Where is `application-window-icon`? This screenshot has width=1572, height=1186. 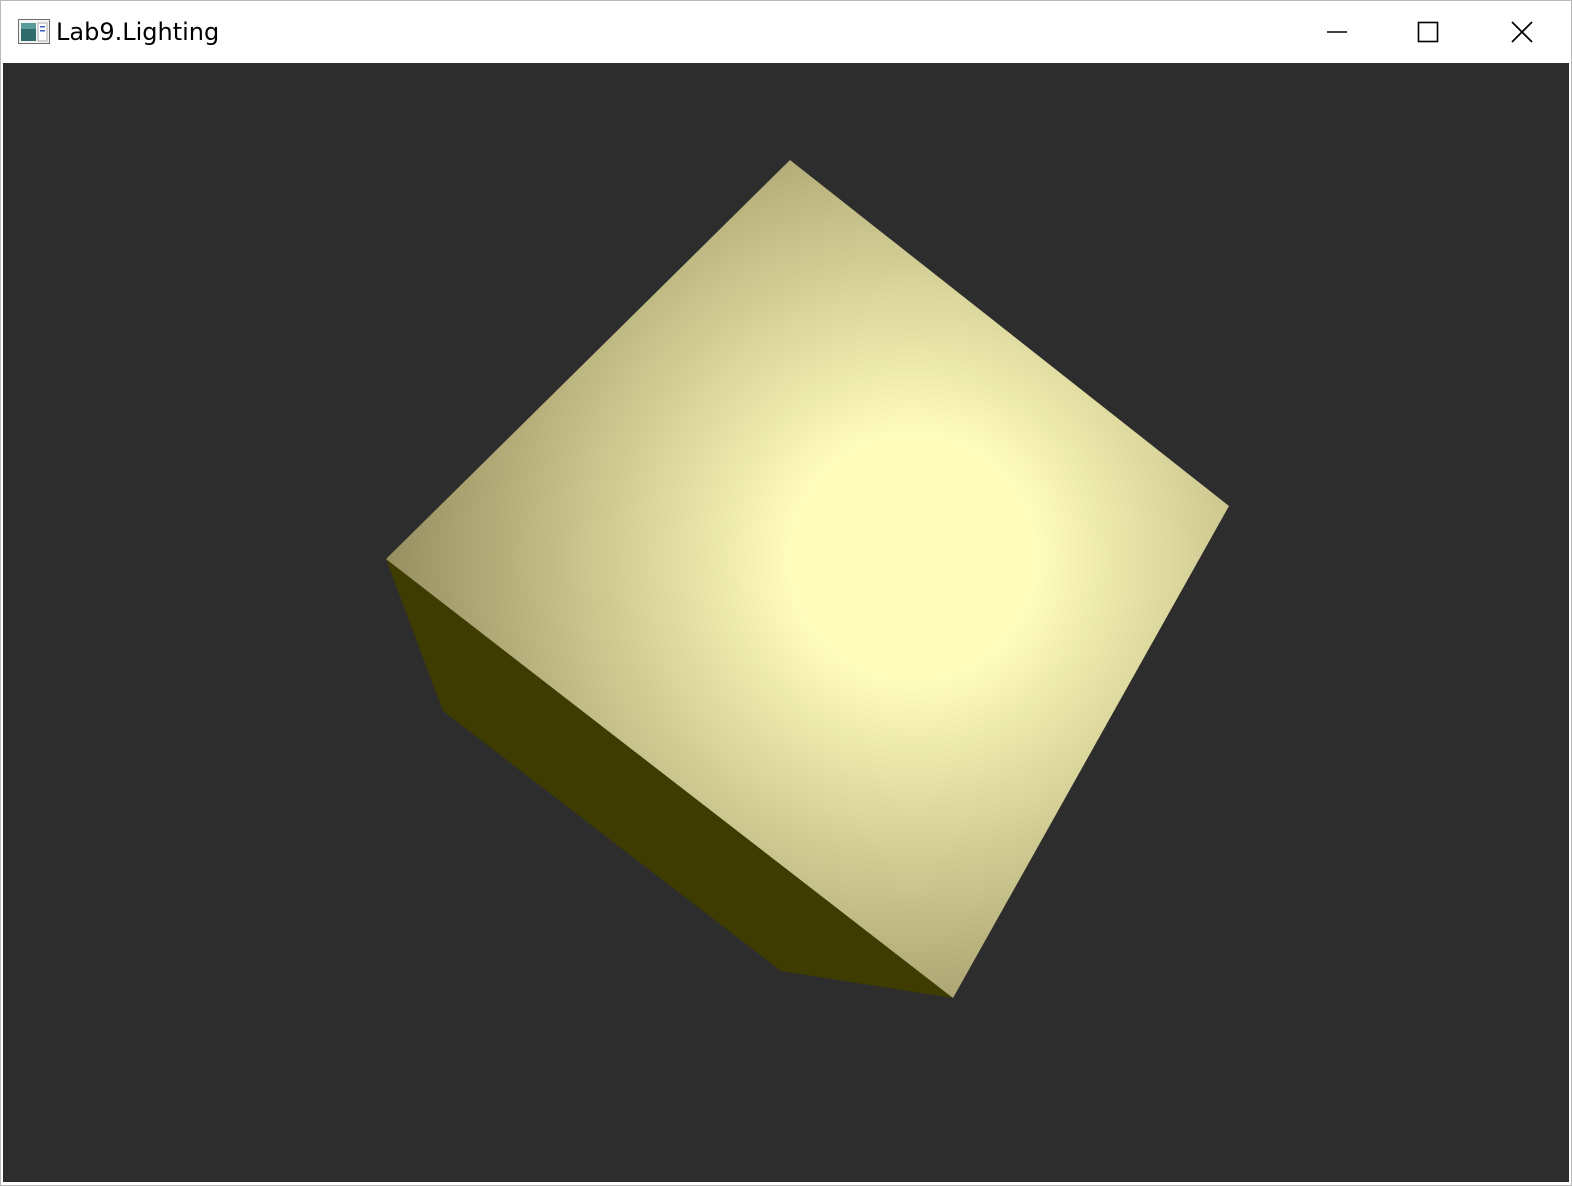
application-window-icon is located at coordinates (34, 31).